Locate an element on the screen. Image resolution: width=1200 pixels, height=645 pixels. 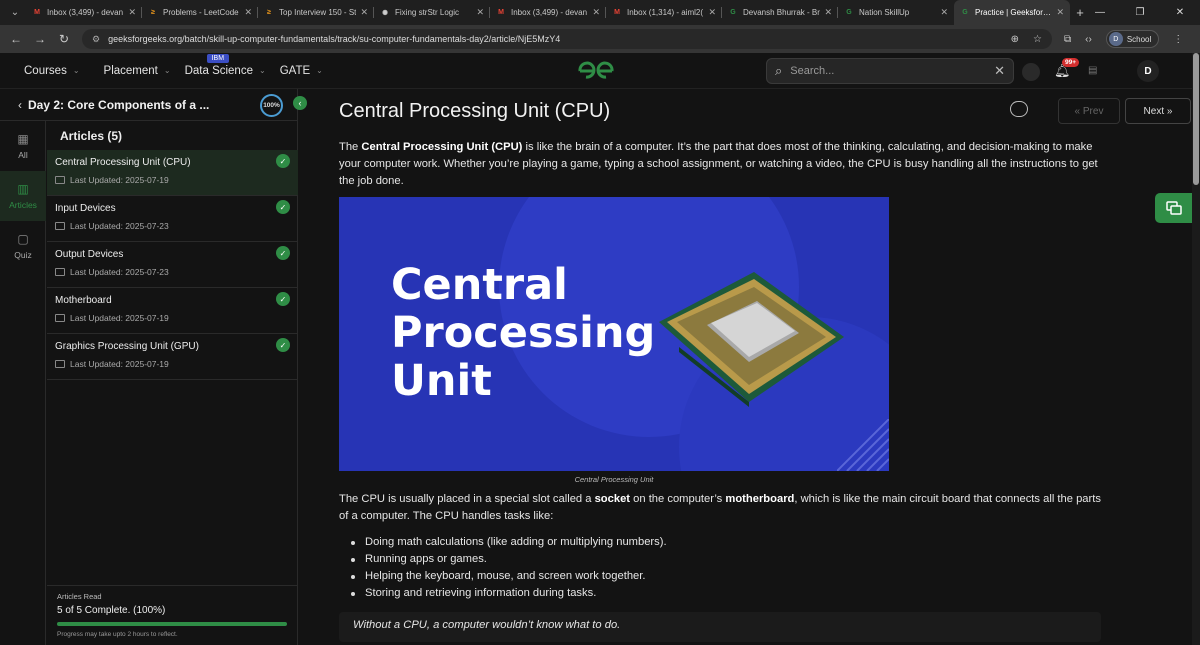
hero-text: Central Processing Unit is located at coordinates (523, 333).